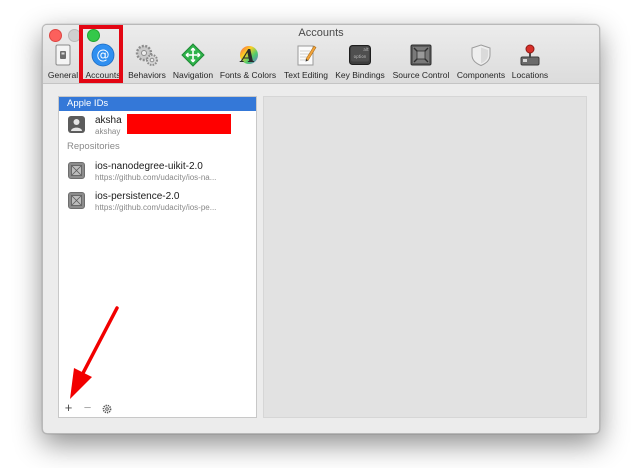  I want to click on svg-text: A, so click(247, 56).